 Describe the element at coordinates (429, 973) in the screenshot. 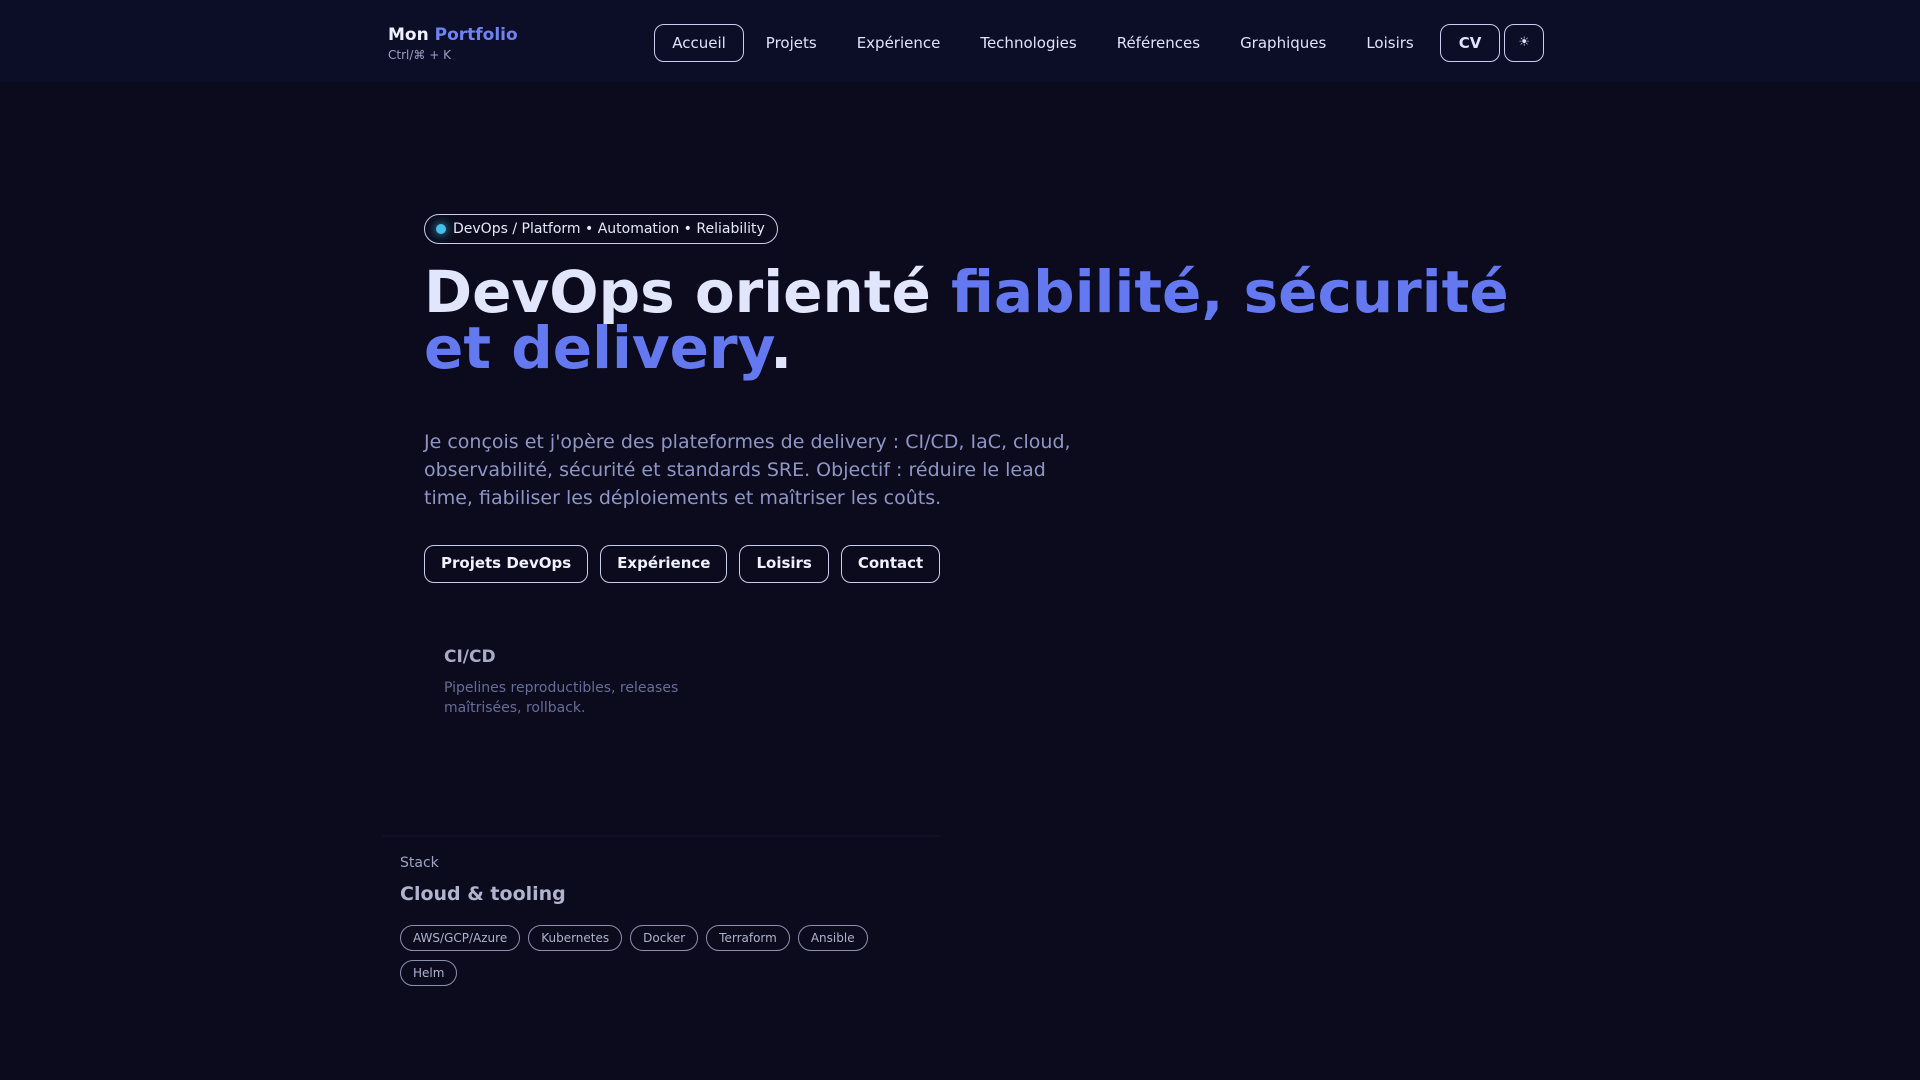

I see `tag: Helm` at that location.